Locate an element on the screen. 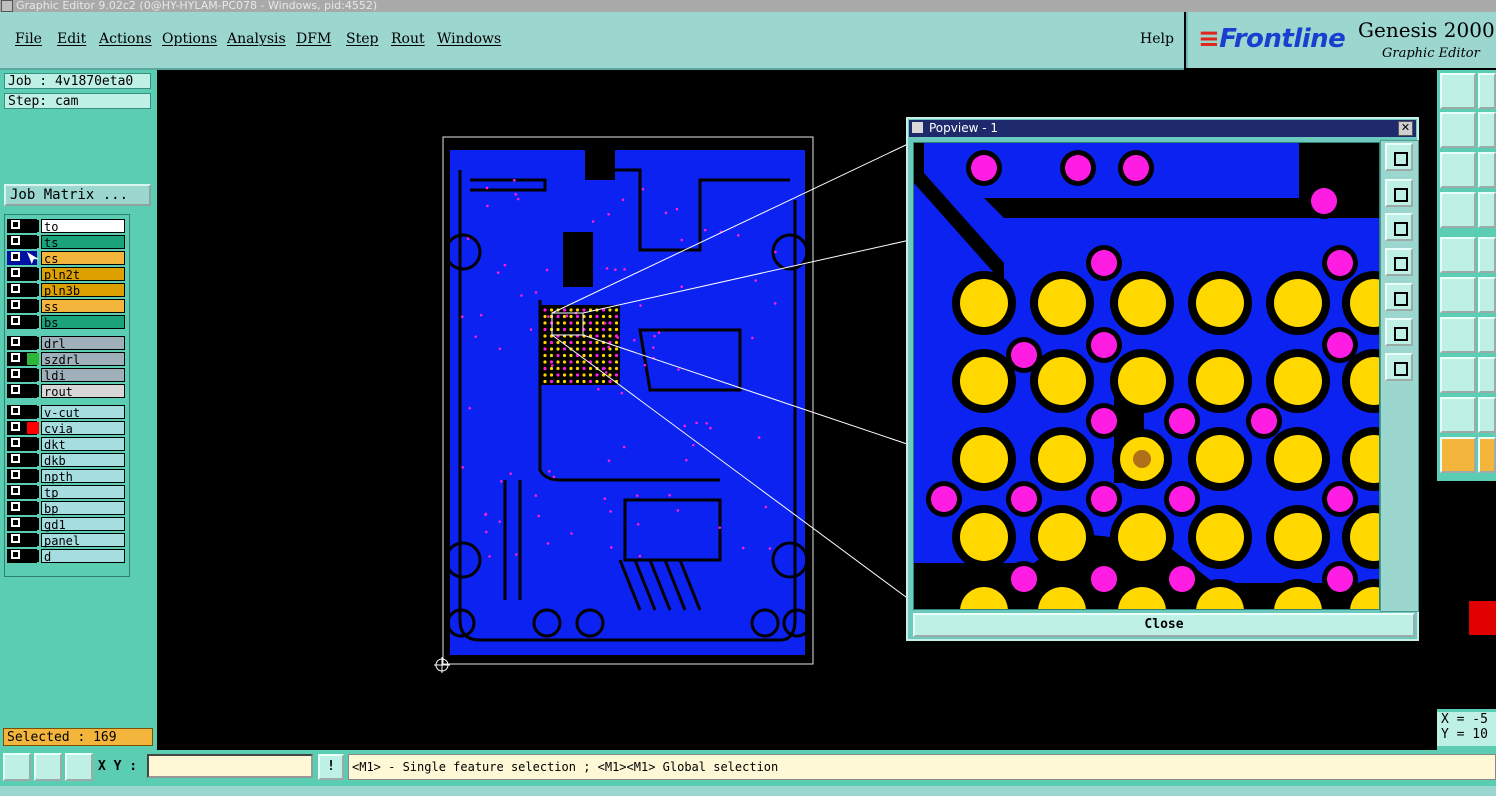 The height and width of the screenshot is (796, 1496). connect-tool-icon is located at coordinates (1458, 295).